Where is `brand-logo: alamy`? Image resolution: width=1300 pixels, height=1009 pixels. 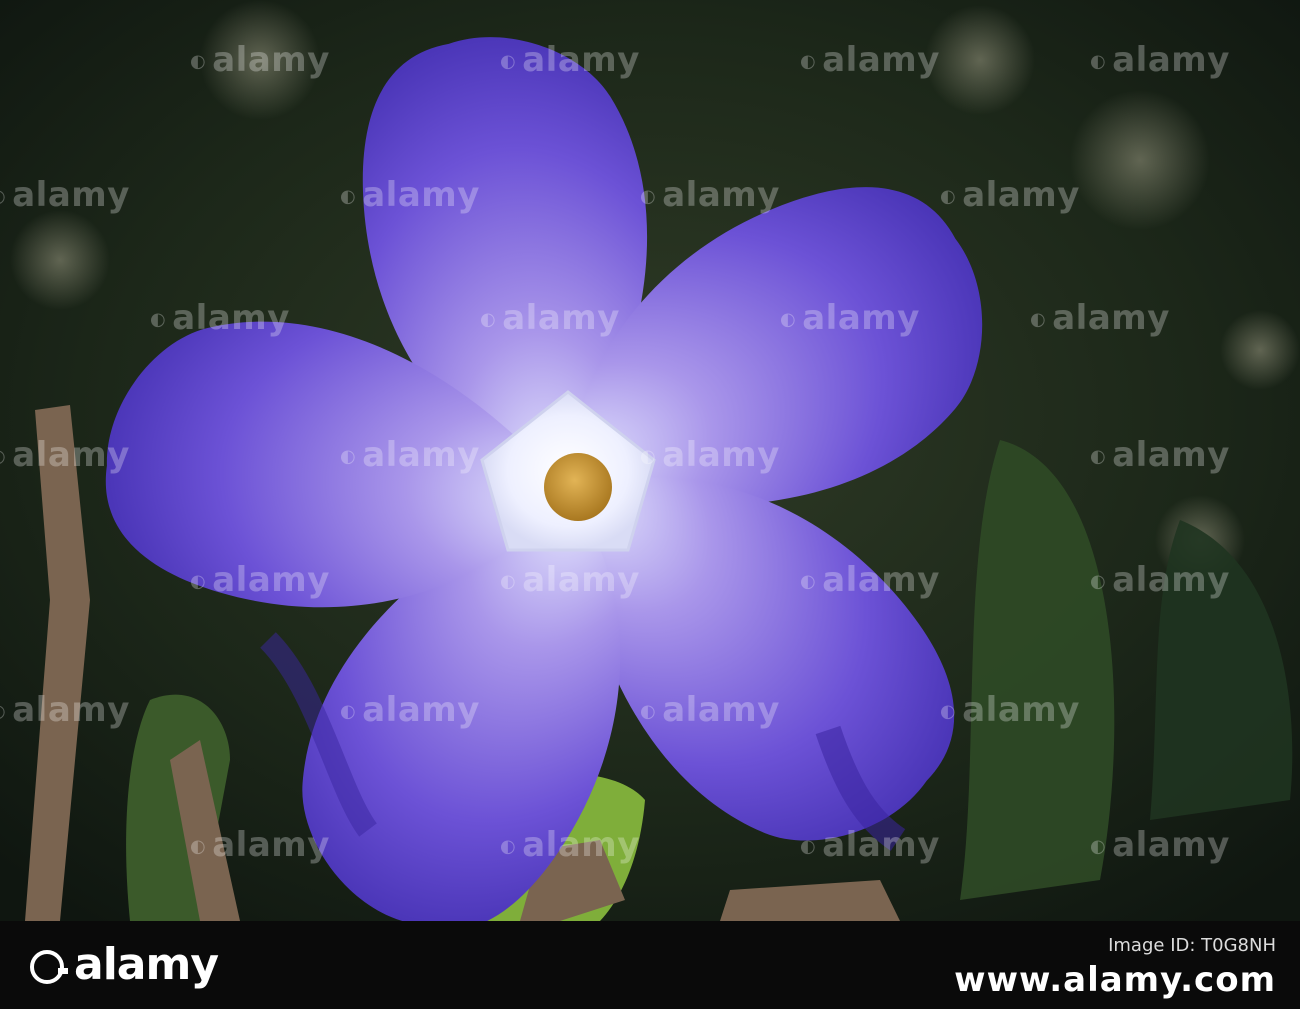
brand-logo: alamy is located at coordinates (124, 964).